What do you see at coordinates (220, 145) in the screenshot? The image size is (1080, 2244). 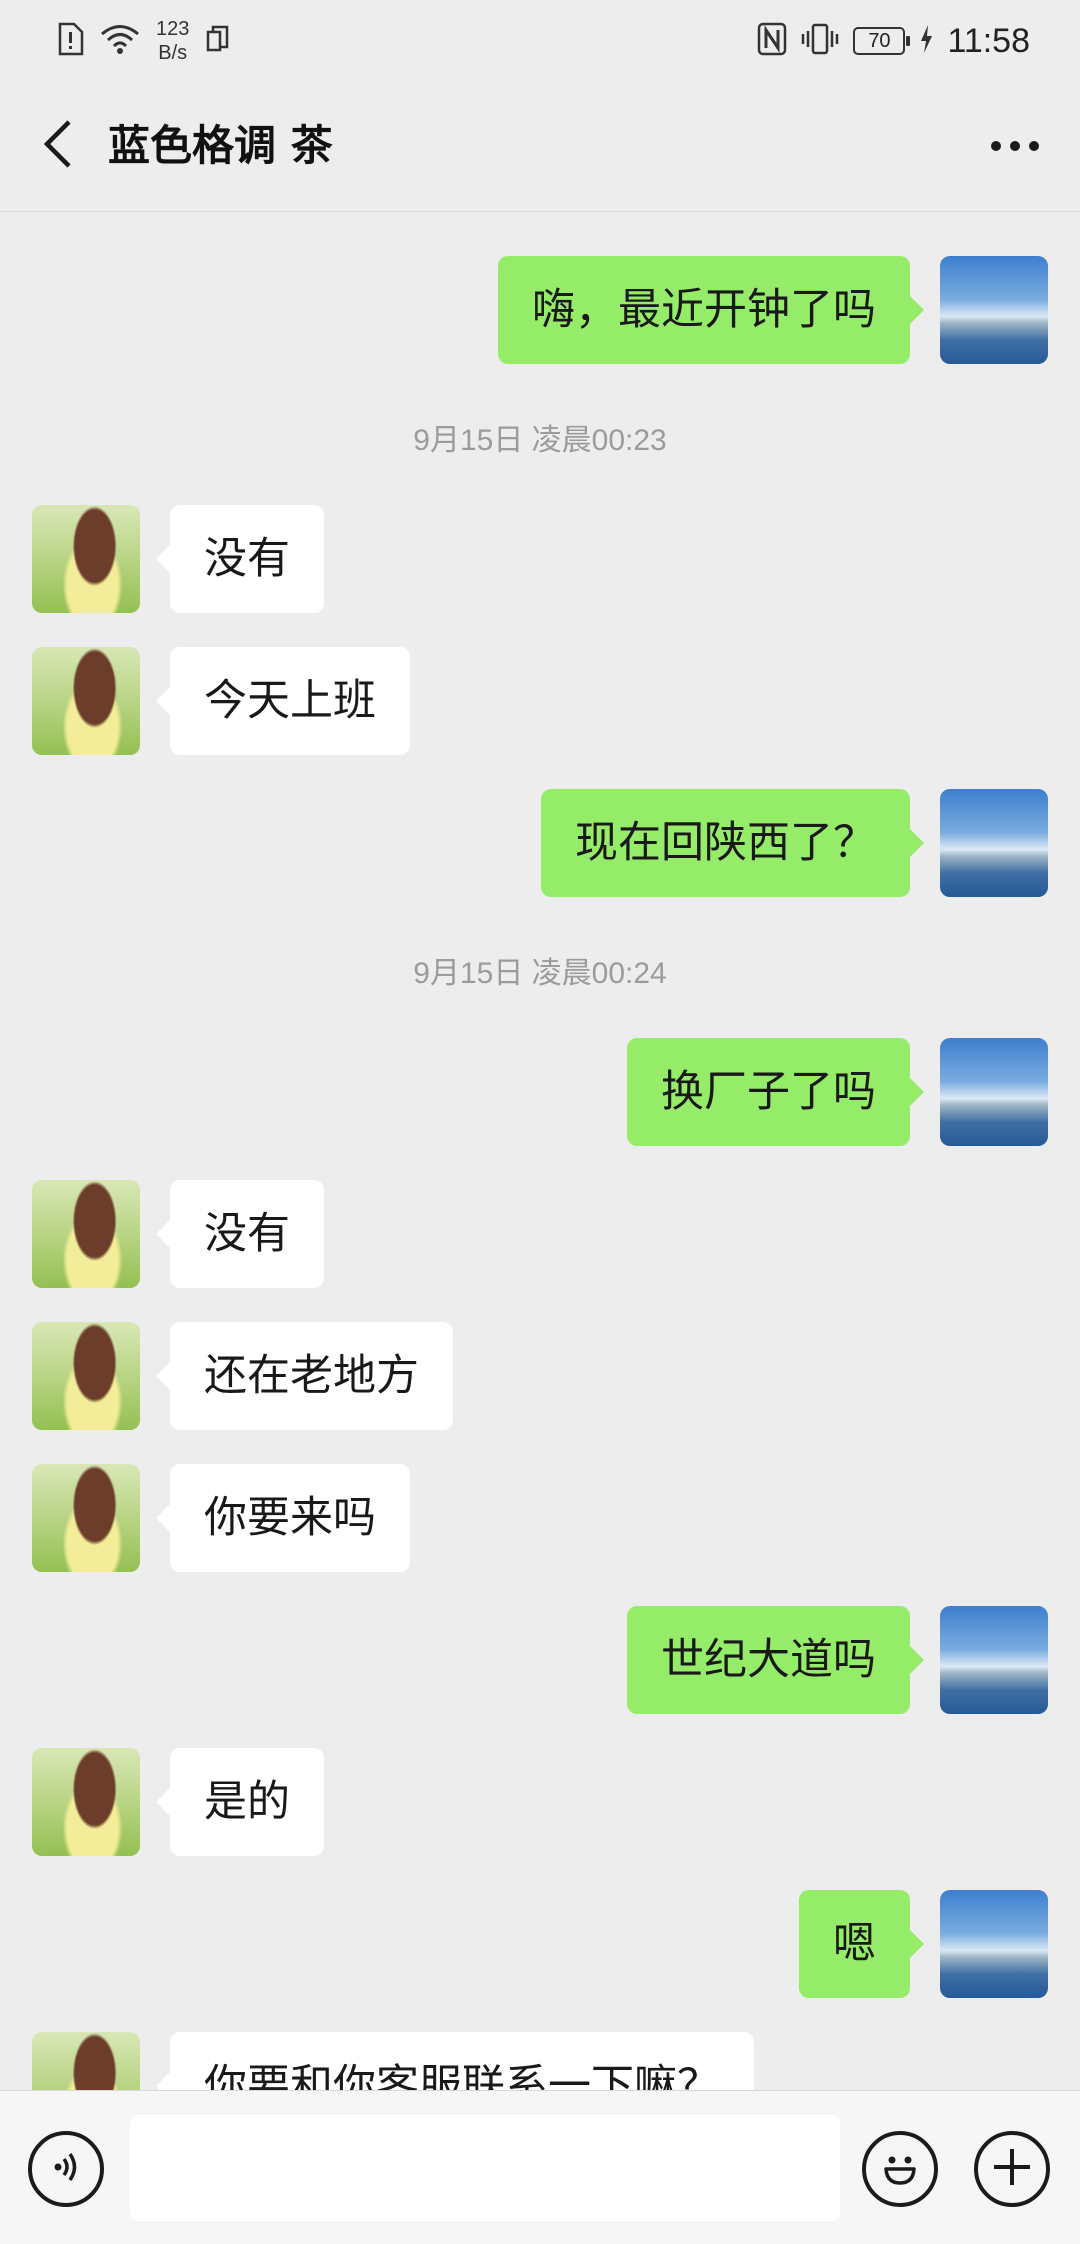 I see `chat-title: 蓝色格调 茶` at bounding box center [220, 145].